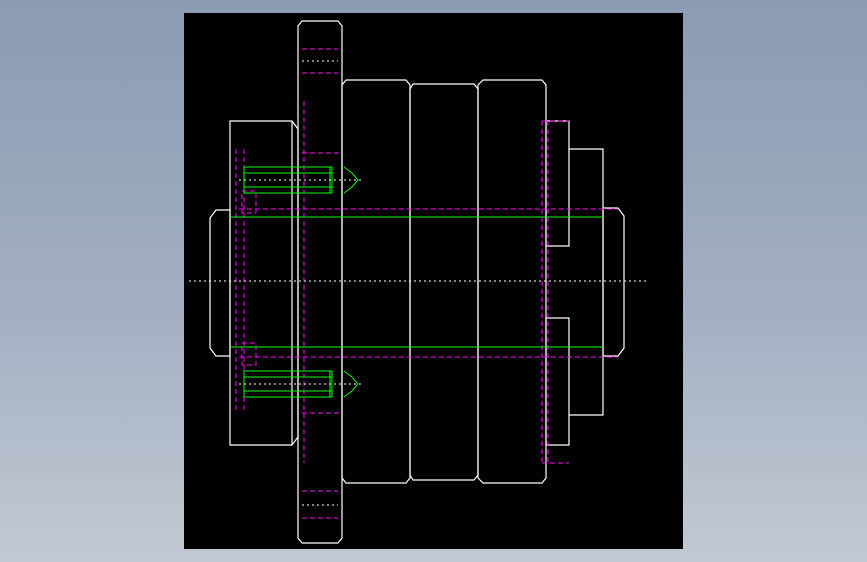 This screenshot has width=867, height=562. Describe the element at coordinates (557, 381) in the screenshot. I see `hub-right-flange-lower` at that location.